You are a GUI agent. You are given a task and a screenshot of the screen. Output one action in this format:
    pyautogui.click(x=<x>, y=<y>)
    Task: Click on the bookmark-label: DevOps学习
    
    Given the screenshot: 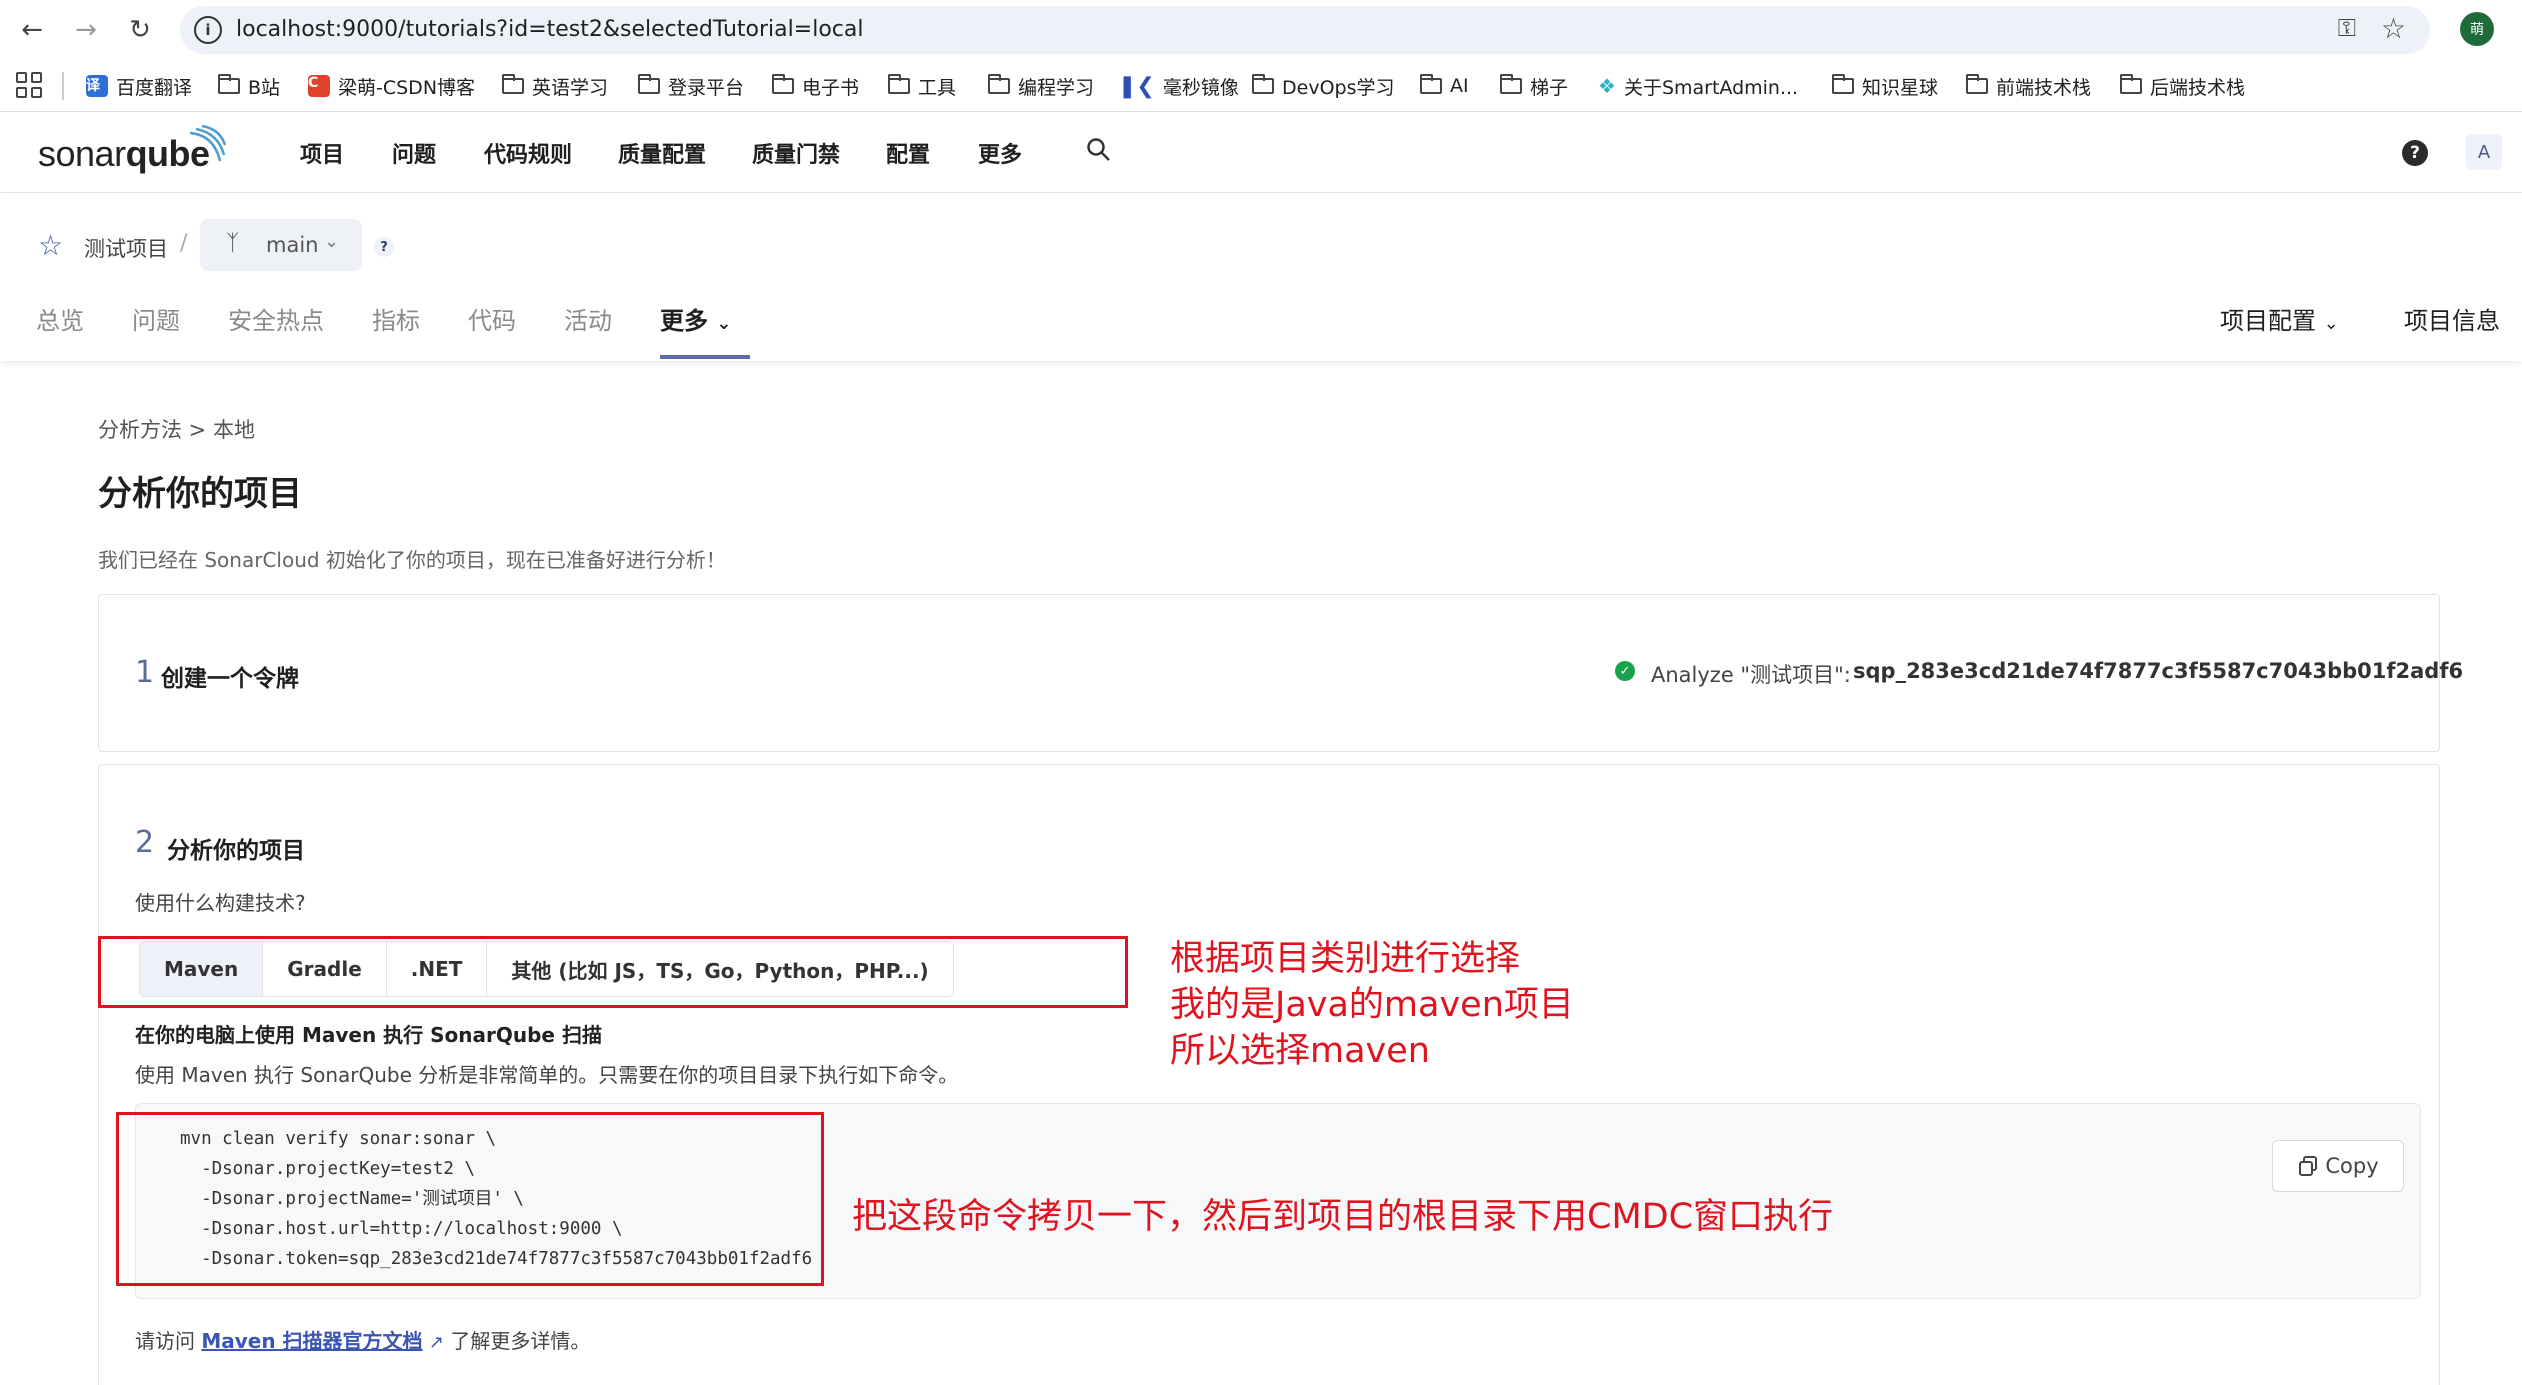 What is the action you would take?
    pyautogui.click(x=1338, y=87)
    